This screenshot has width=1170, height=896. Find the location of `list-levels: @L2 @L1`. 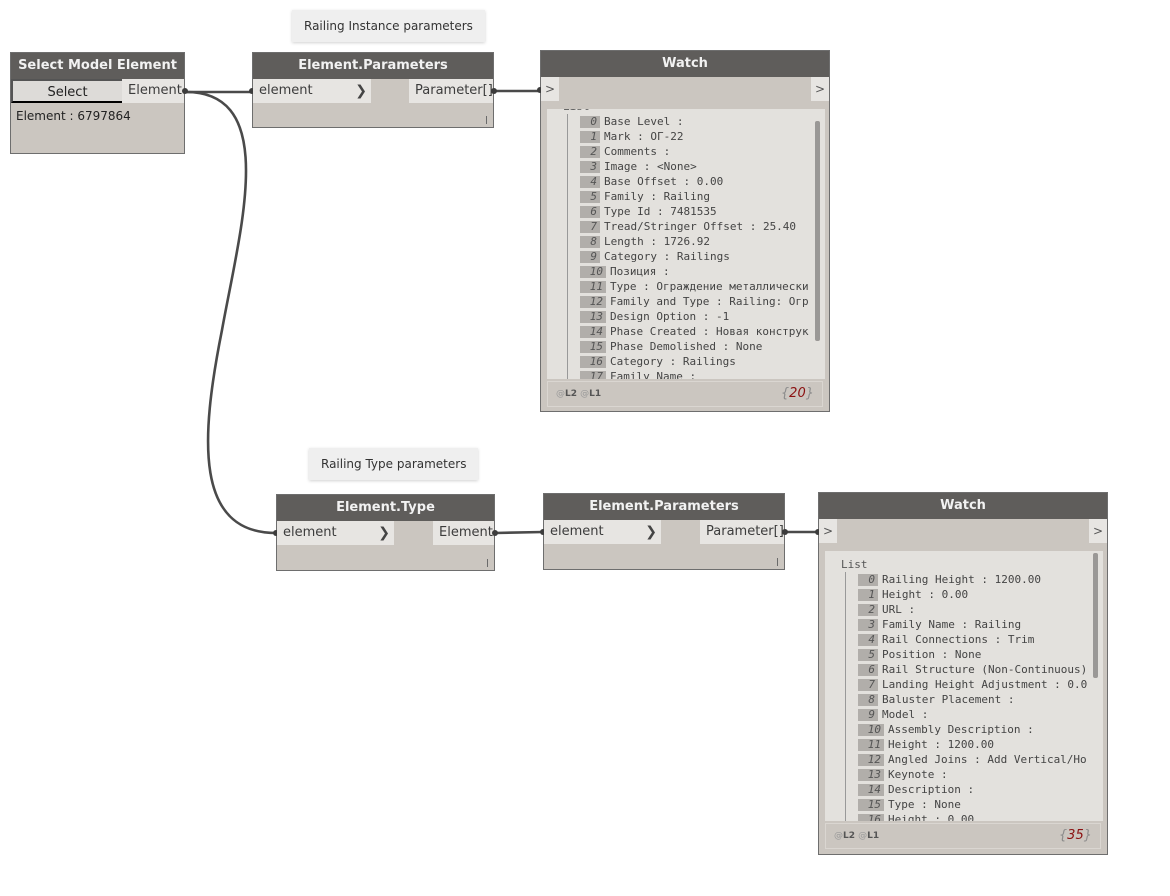

list-levels: @L2 @L1 is located at coordinates (857, 836).